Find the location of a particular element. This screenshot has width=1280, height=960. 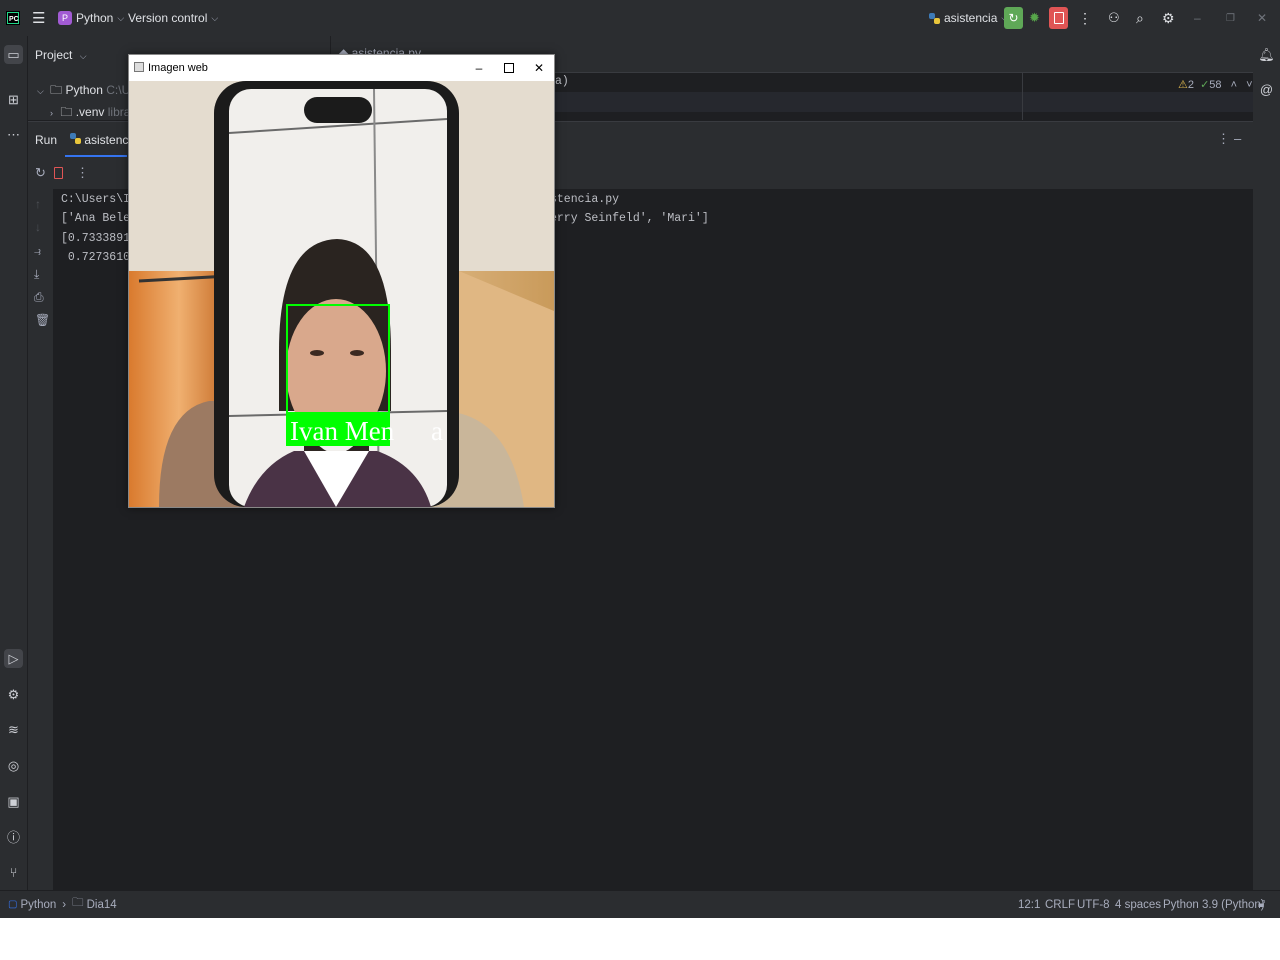

tree-item-label: Python is located at coordinates (84, 90).